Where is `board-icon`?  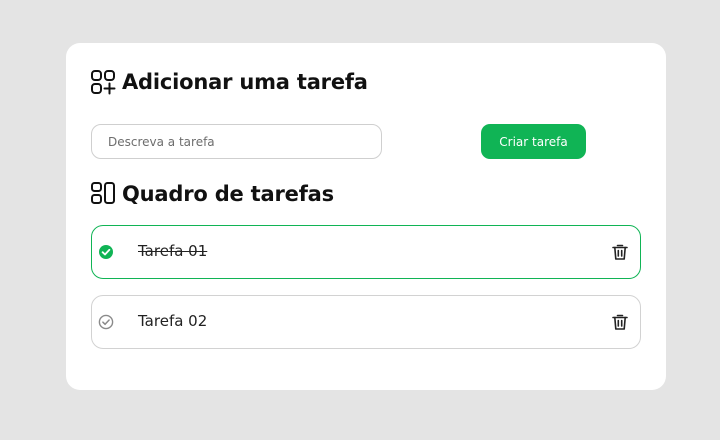 board-icon is located at coordinates (103, 194).